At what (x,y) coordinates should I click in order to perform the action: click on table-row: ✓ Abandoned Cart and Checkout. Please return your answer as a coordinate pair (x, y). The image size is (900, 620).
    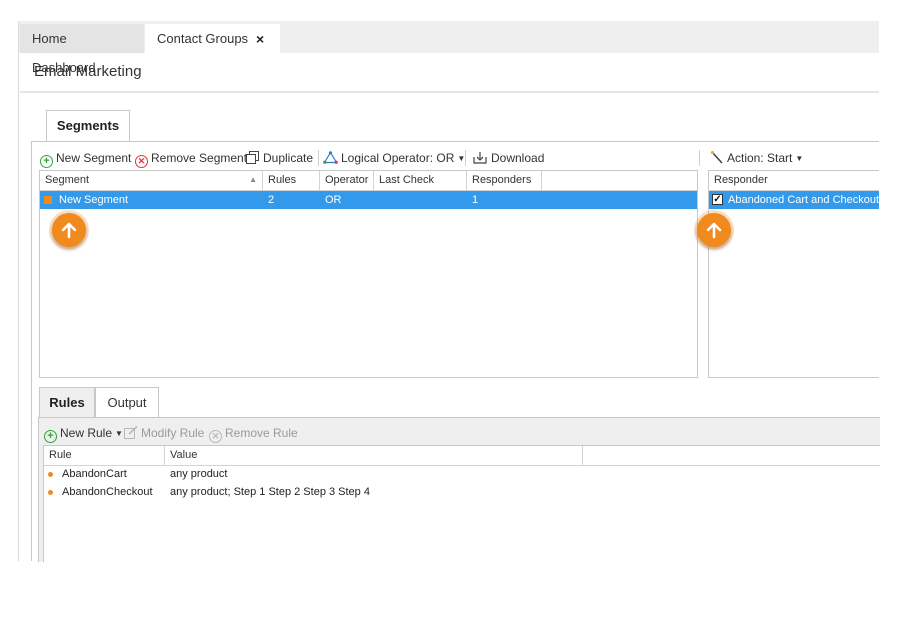
    Looking at the image, I should click on (794, 200).